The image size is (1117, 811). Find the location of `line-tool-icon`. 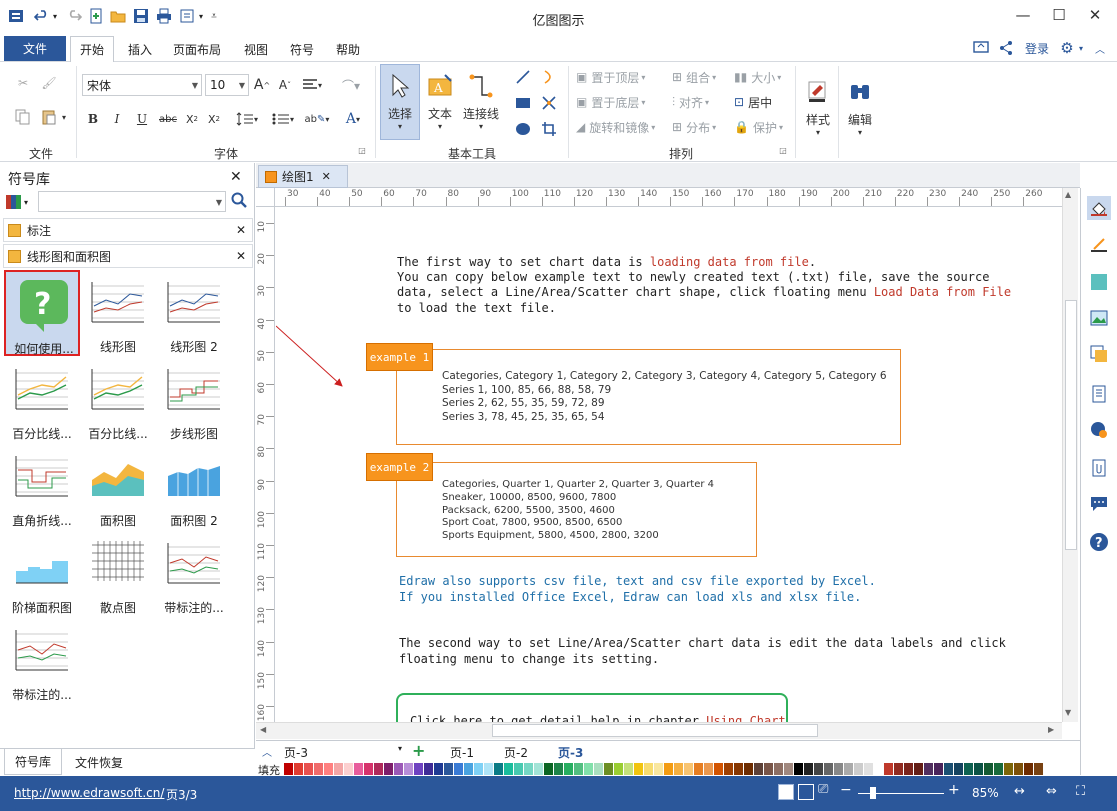

line-tool-icon is located at coordinates (523, 77).